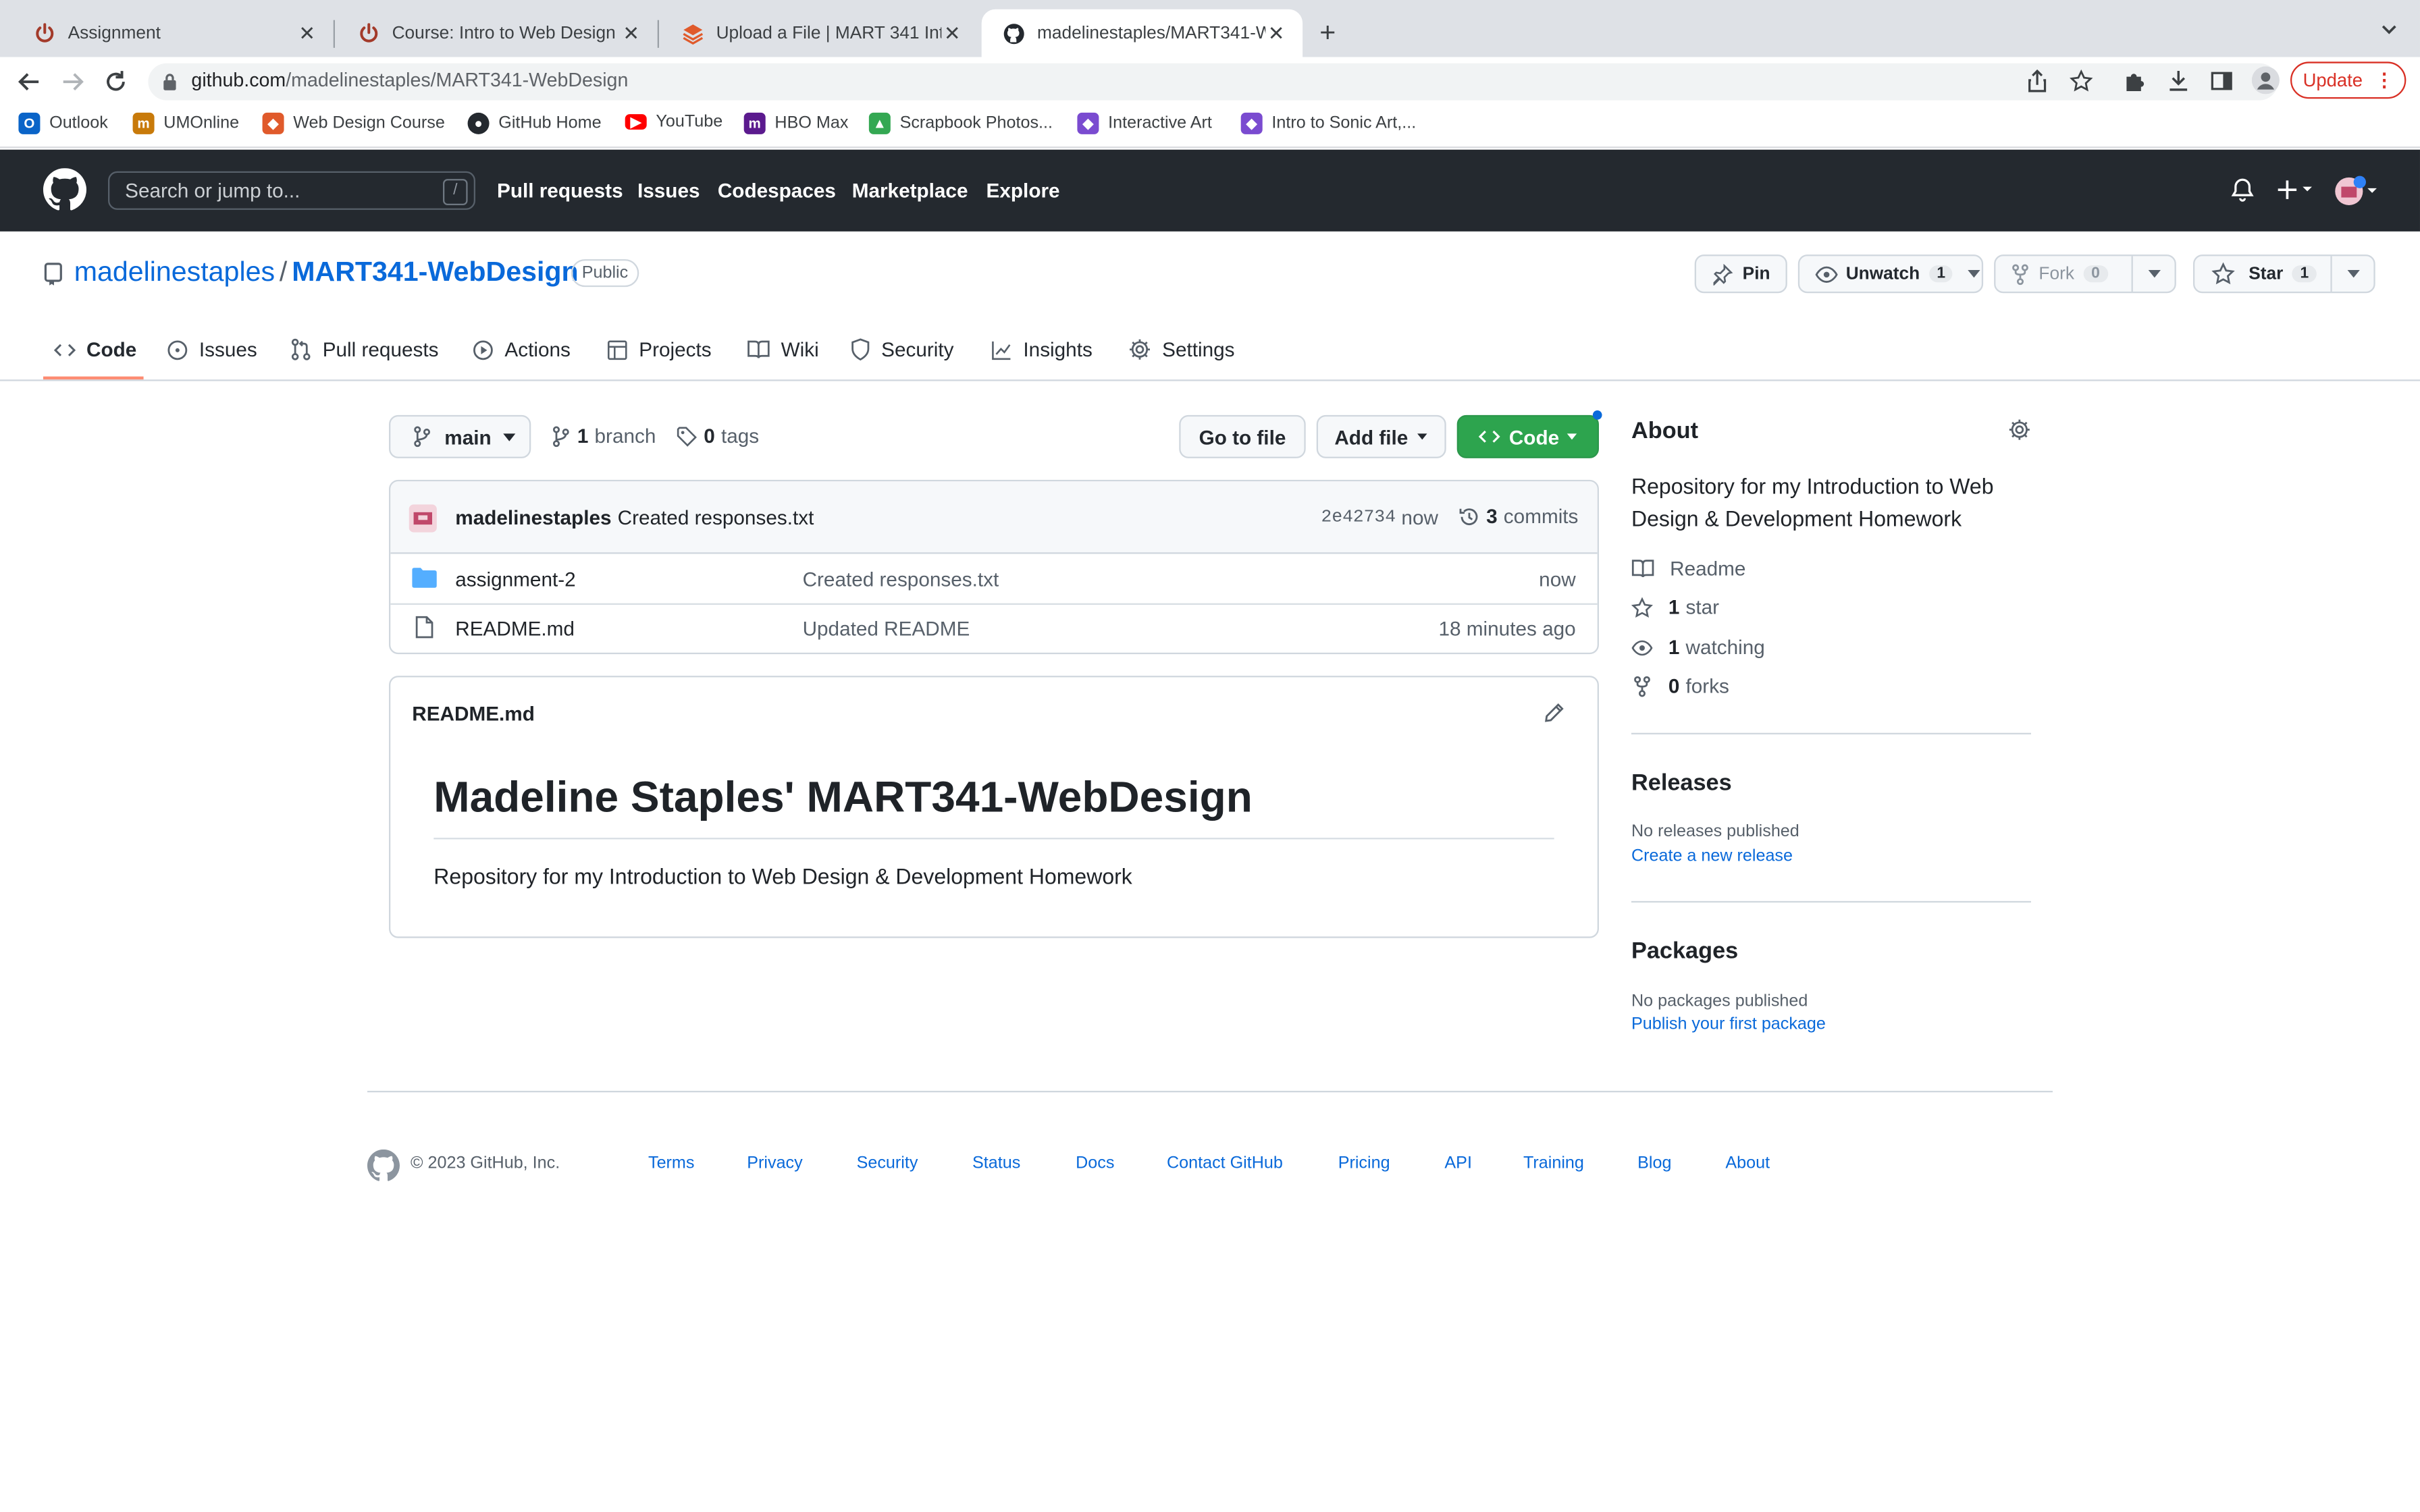 Image resolution: width=2420 pixels, height=1512 pixels. Describe the element at coordinates (534, 123) in the screenshot. I see `bookmark-github-home: ● GitHub Home` at that location.